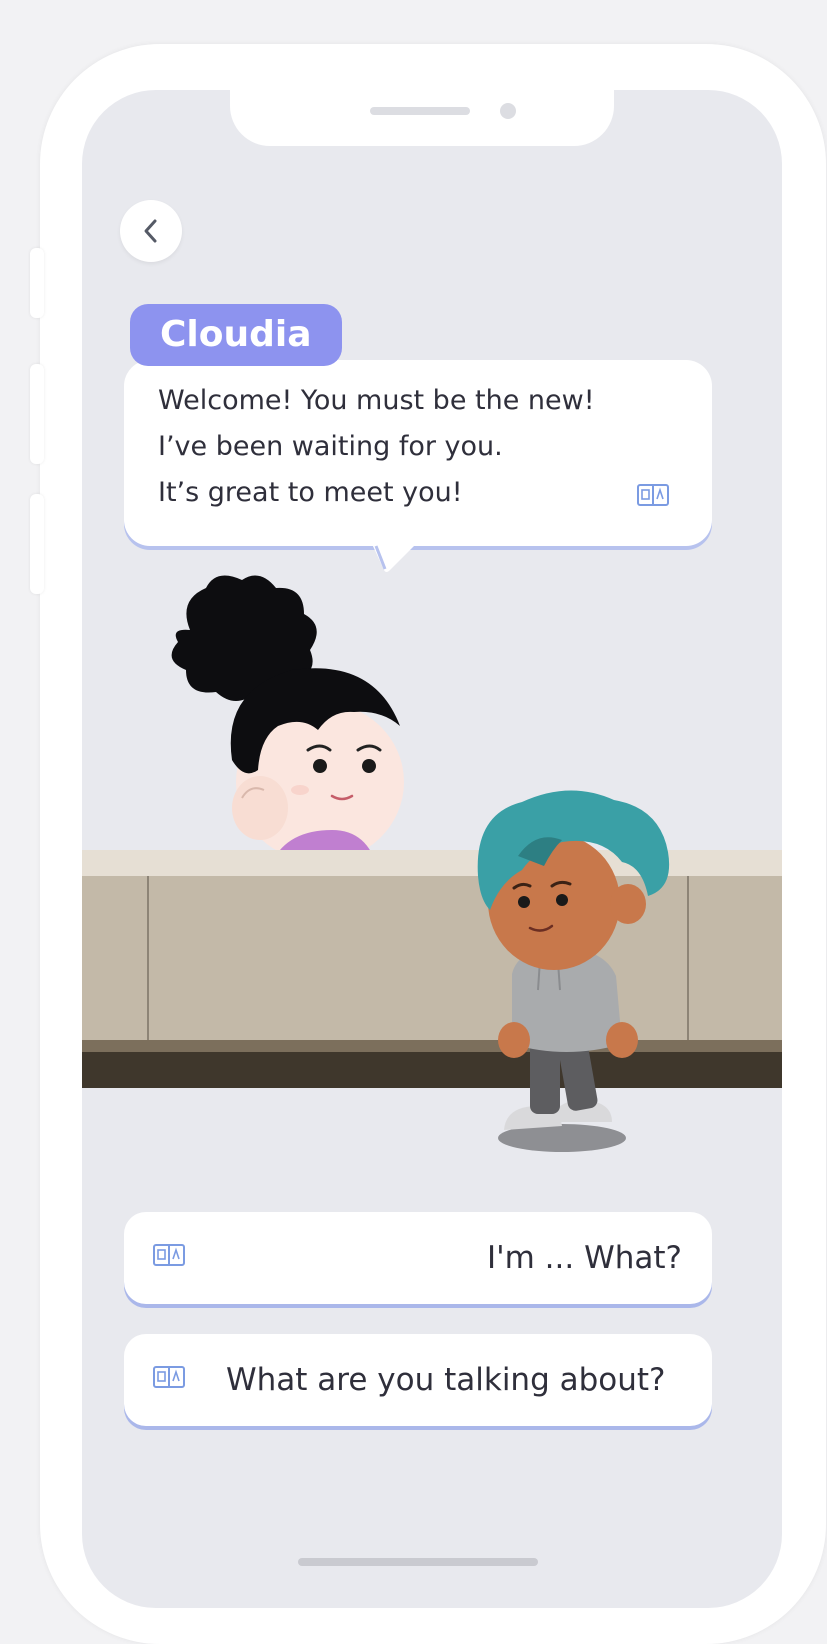  I want to click on back-button, so click(151, 231).